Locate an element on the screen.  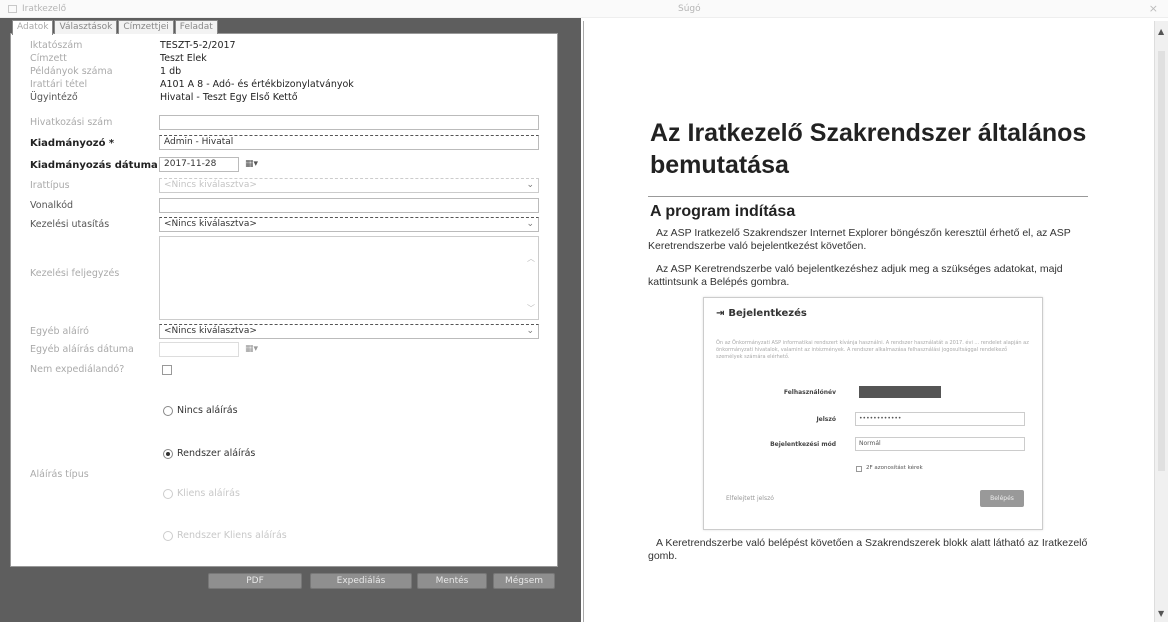
figure-title: ⇥ Bejelentkezés is located at coordinates (761, 313).